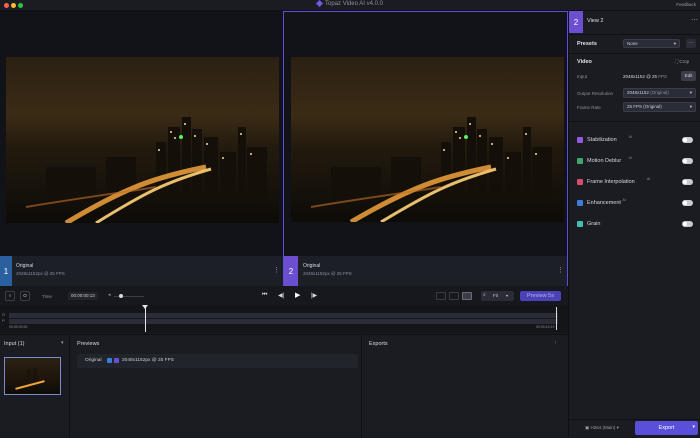 This screenshot has height=438, width=700. I want to click on export-button-label: Export, so click(666, 428).